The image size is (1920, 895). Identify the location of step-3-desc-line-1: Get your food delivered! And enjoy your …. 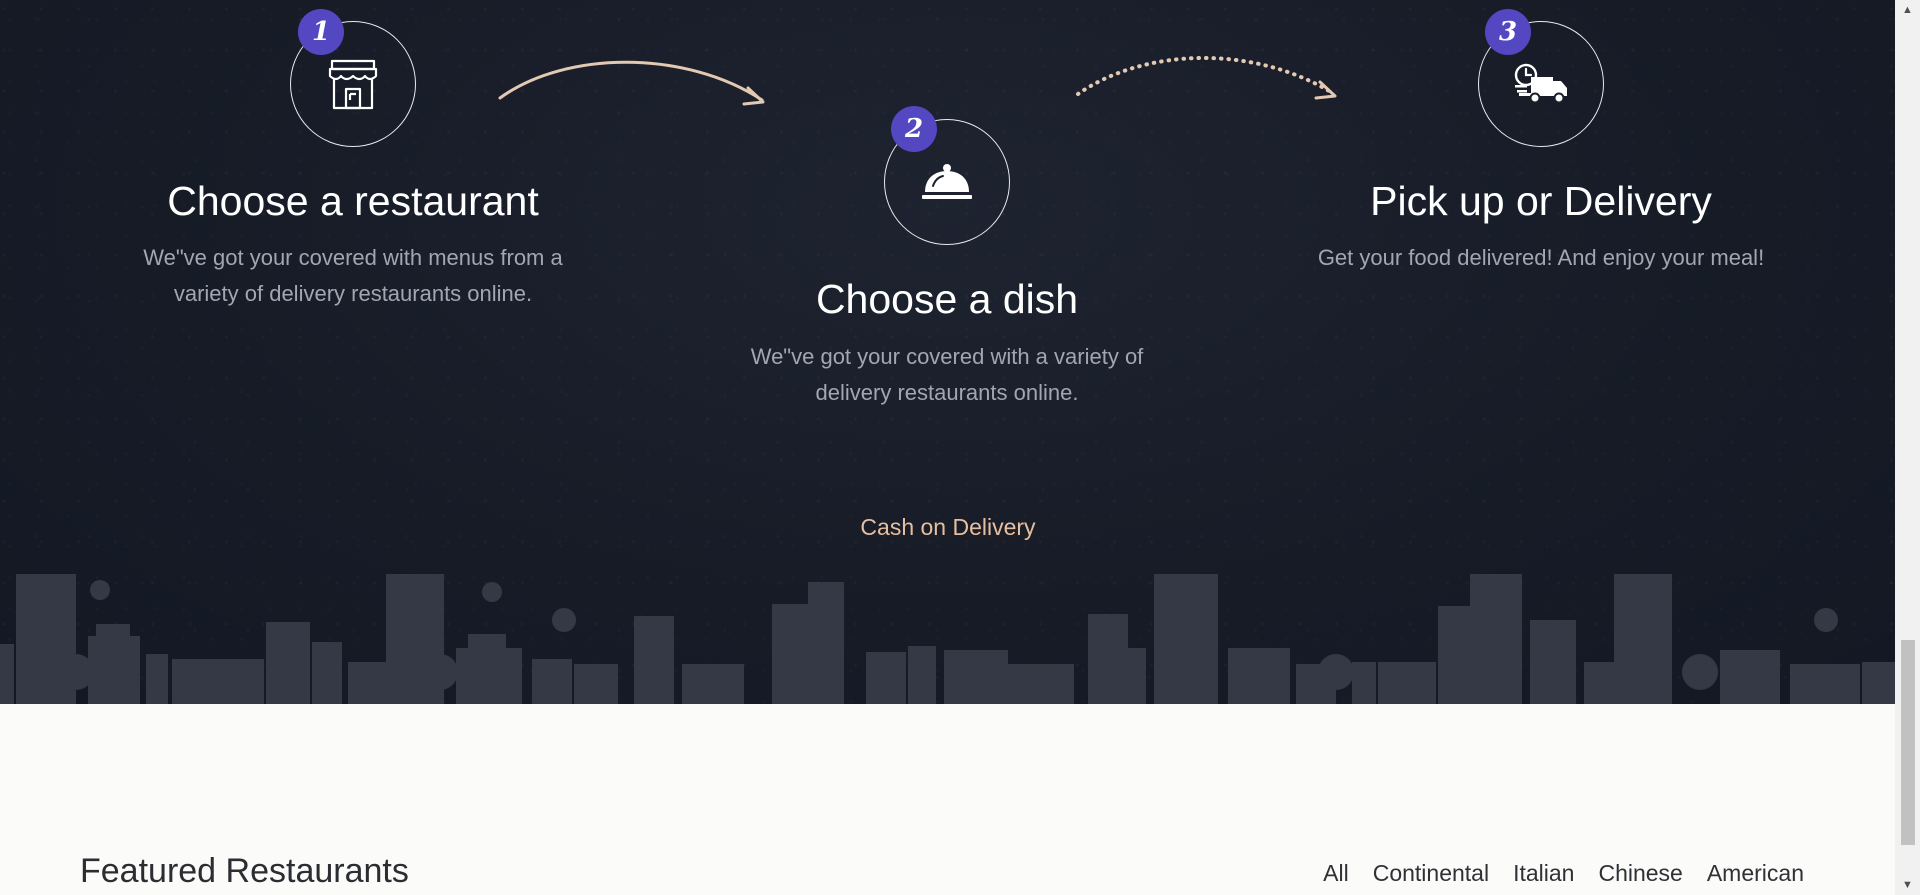
(1541, 257).